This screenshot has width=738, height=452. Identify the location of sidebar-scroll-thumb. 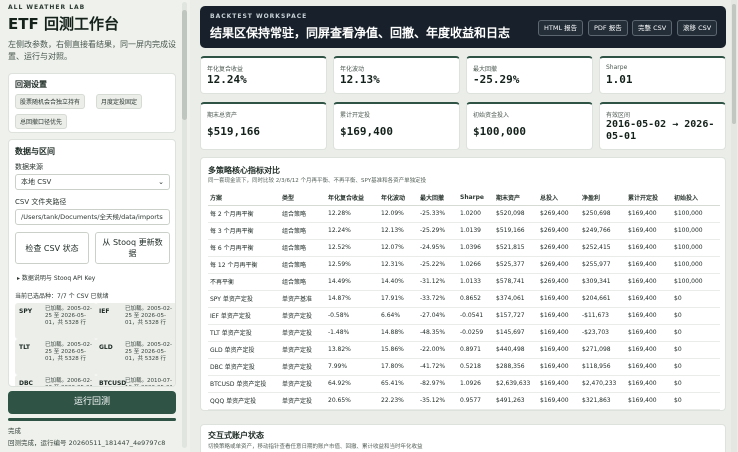
(184, 65).